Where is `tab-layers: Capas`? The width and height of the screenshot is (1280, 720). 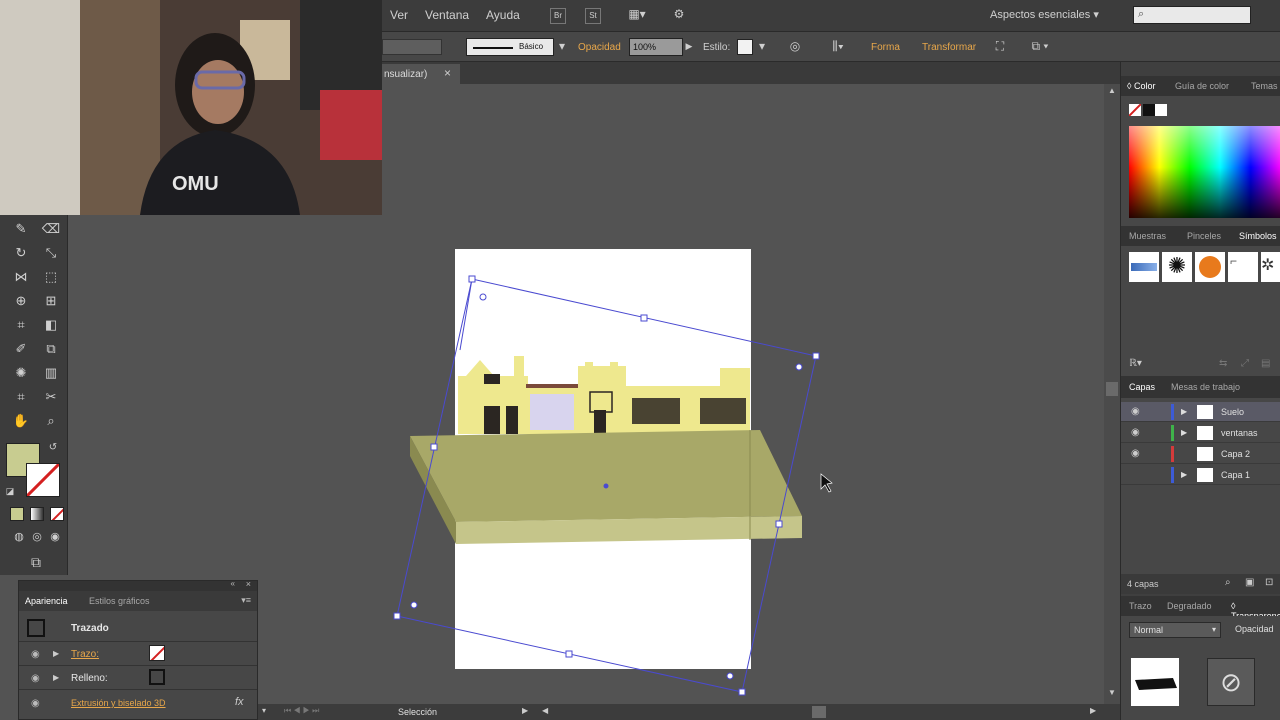 tab-layers: Capas is located at coordinates (1142, 387).